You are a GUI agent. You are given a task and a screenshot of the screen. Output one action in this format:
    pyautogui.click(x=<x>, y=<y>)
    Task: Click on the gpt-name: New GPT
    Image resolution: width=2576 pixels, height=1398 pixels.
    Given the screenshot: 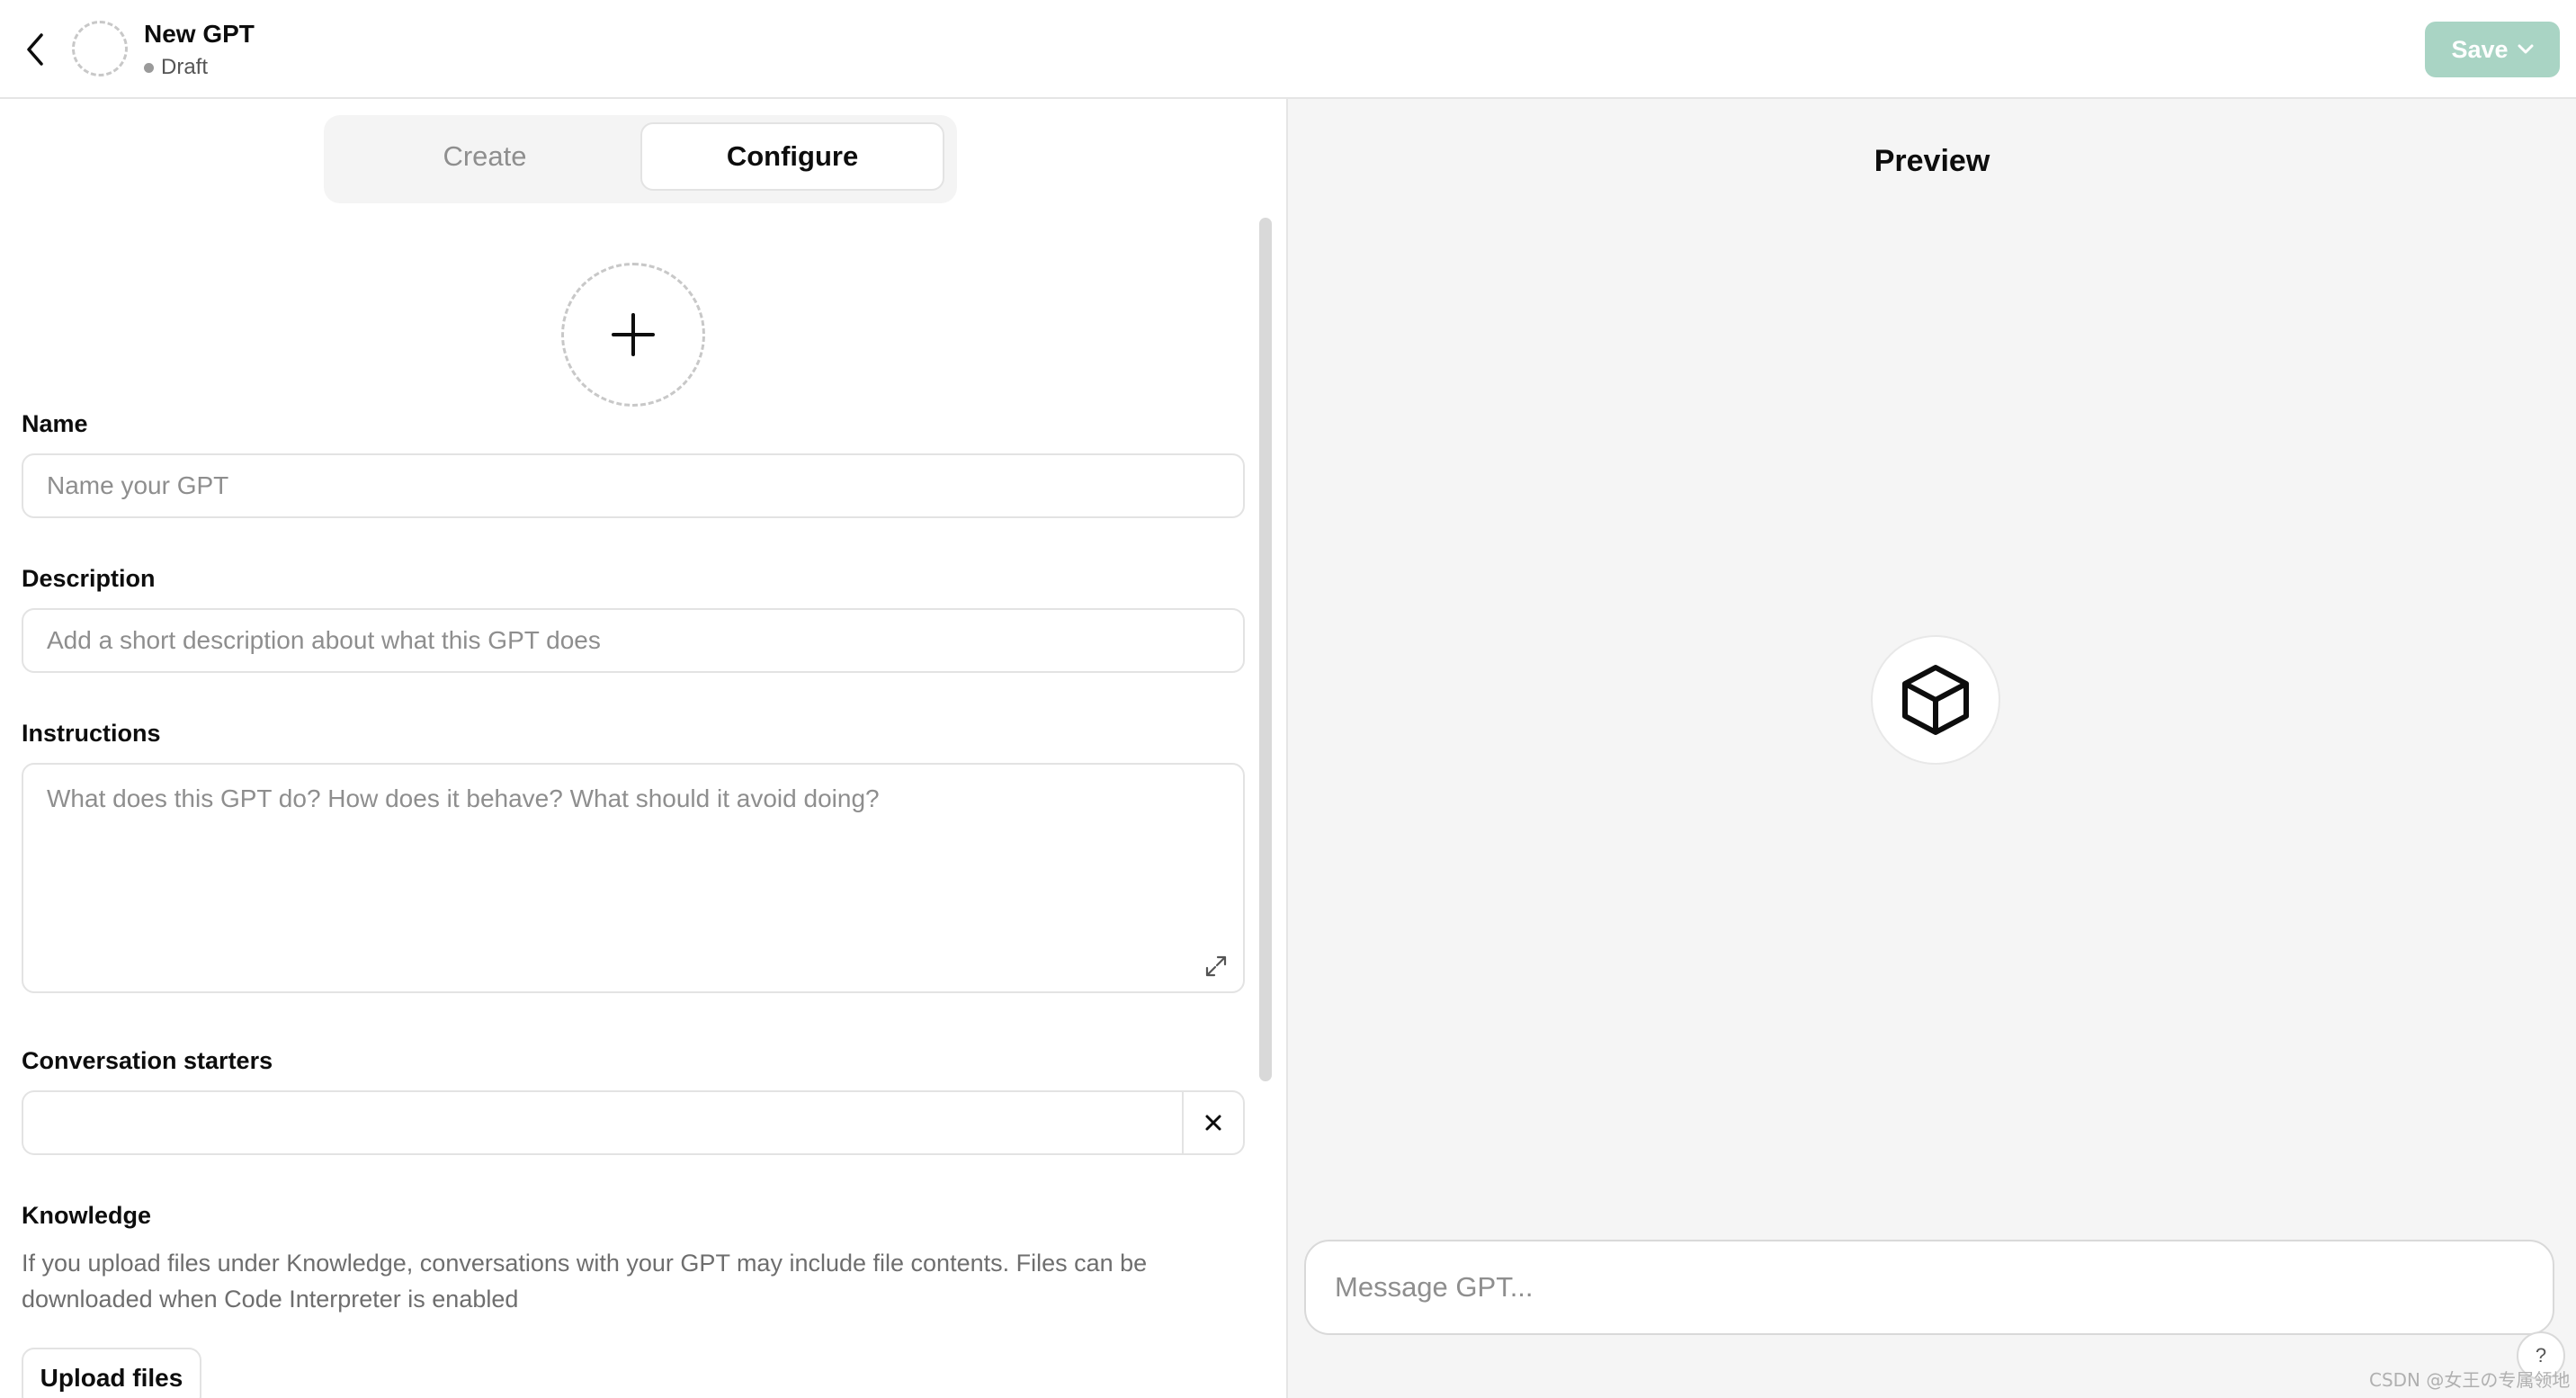 What is the action you would take?
    pyautogui.click(x=199, y=34)
    